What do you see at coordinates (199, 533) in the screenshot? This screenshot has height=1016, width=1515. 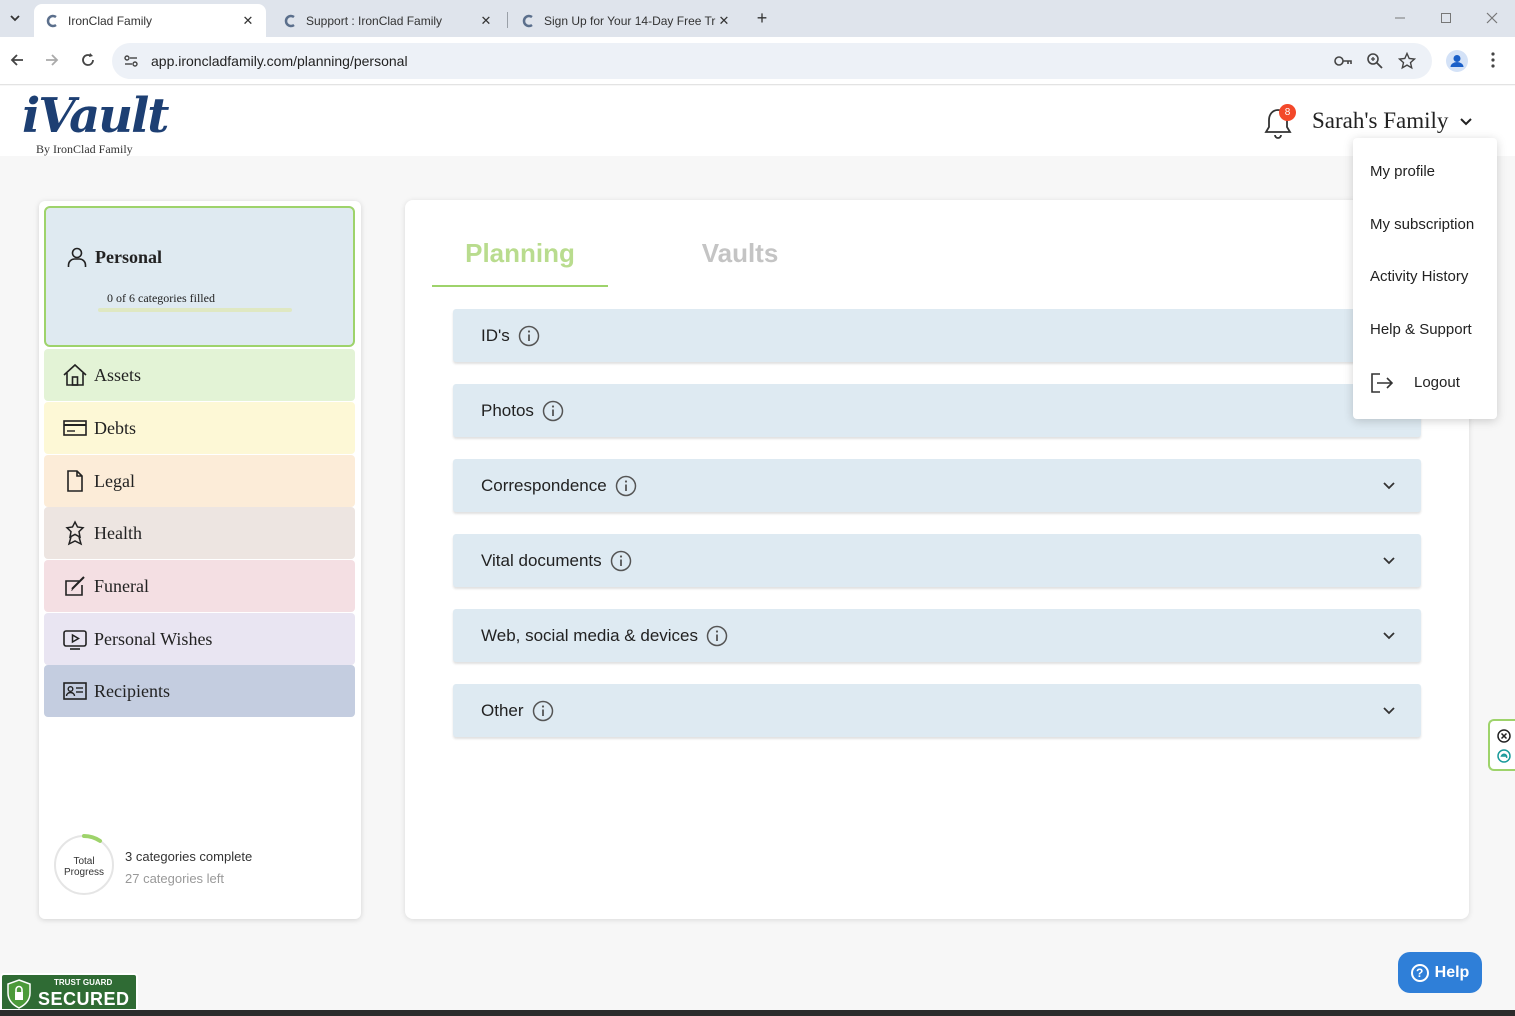 I see `sidebar-item-health: Health` at bounding box center [199, 533].